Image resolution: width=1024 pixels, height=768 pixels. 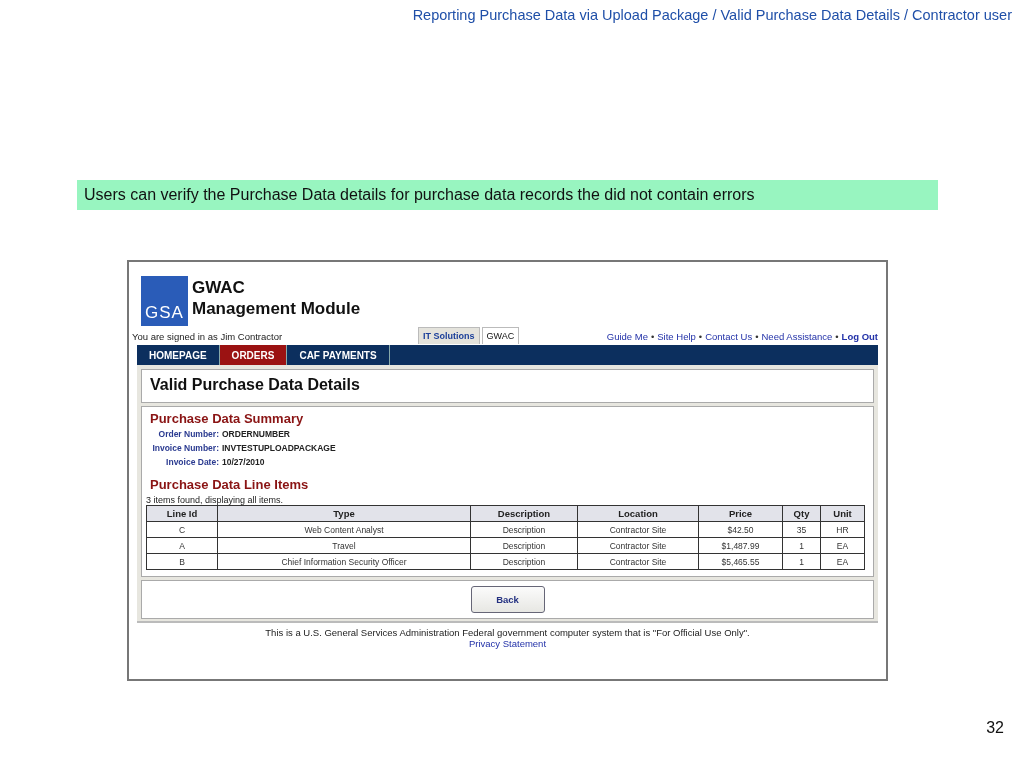 I want to click on callout-note: Users can verify the Purchase Data details for purchase data records the did not contain errors, so click(x=507, y=195).